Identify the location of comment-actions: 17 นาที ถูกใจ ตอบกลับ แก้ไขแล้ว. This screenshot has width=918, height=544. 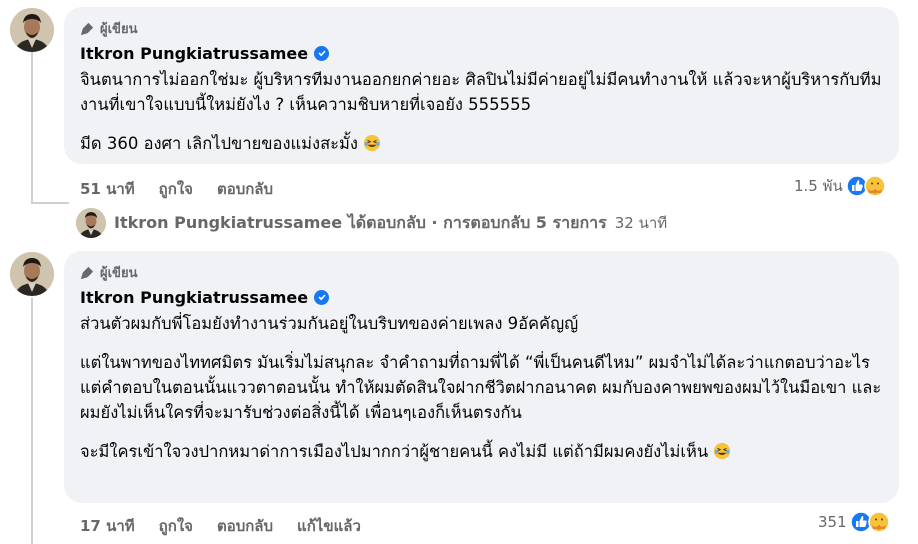
(232, 526).